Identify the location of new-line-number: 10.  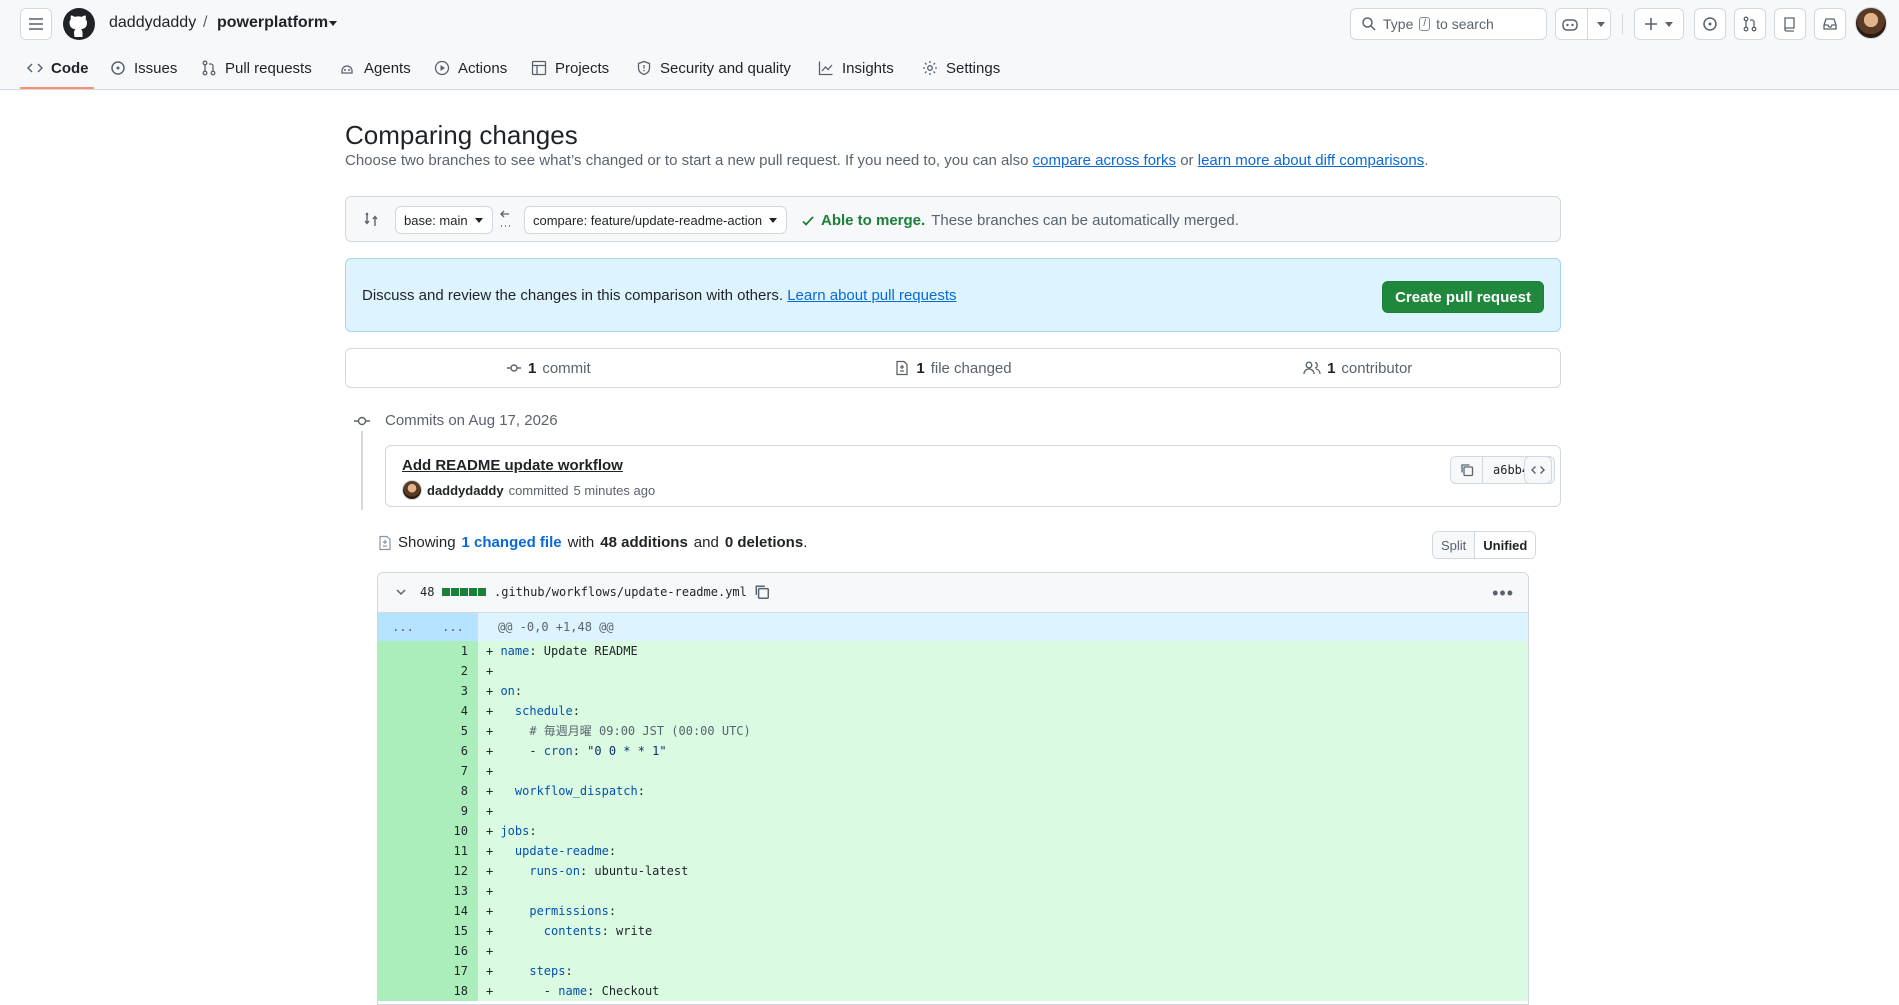
(453, 831).